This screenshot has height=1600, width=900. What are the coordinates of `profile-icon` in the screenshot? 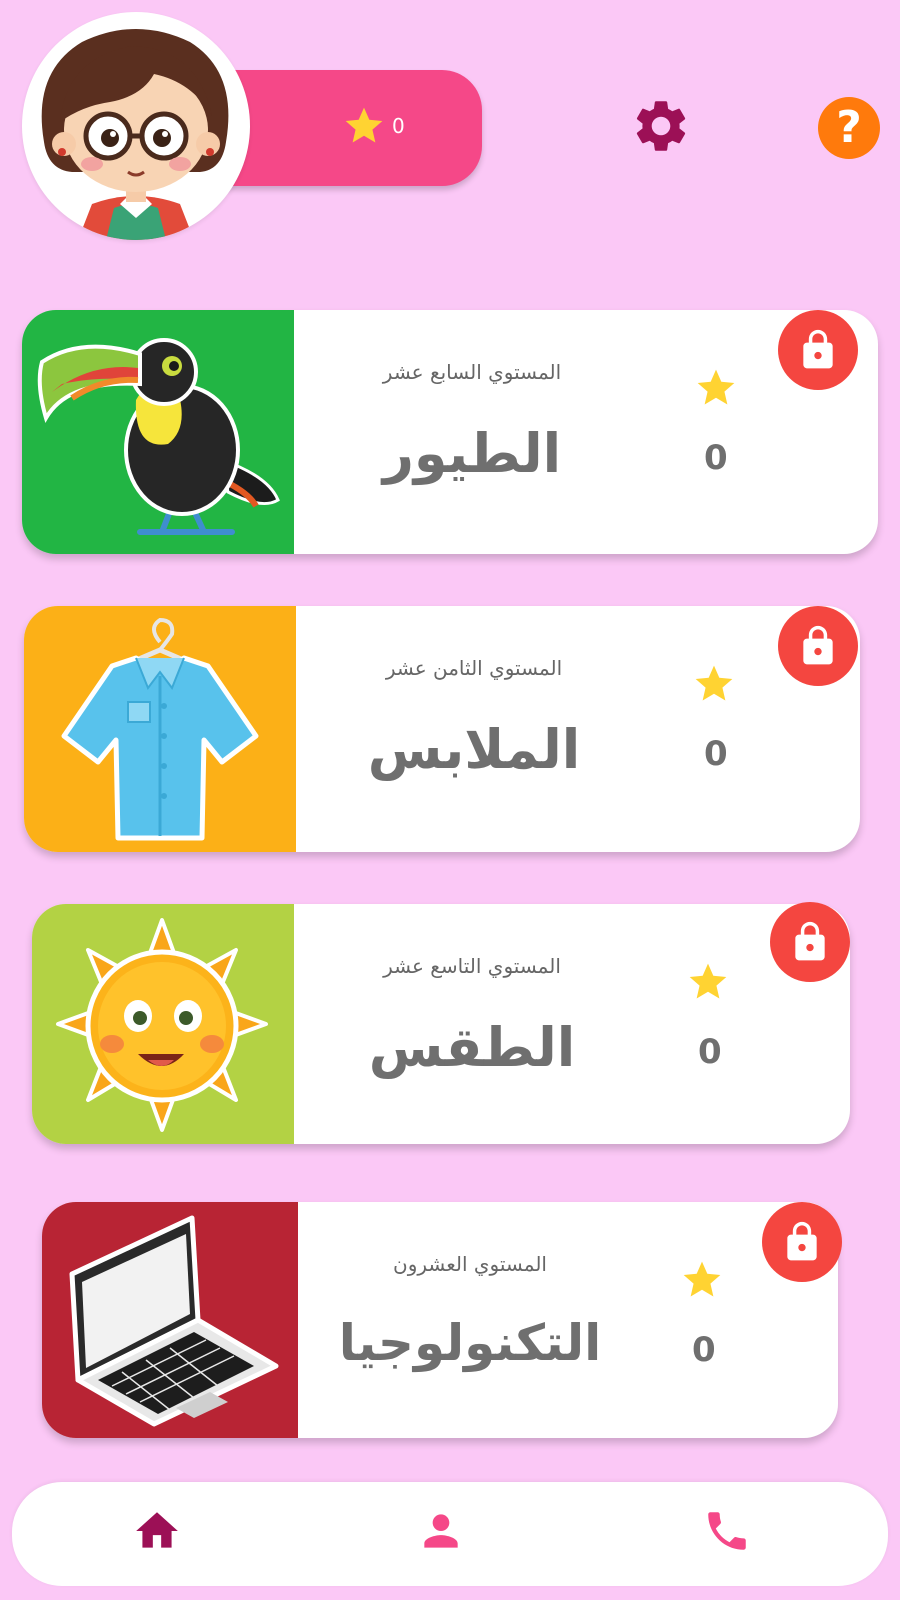 It's located at (441, 1531).